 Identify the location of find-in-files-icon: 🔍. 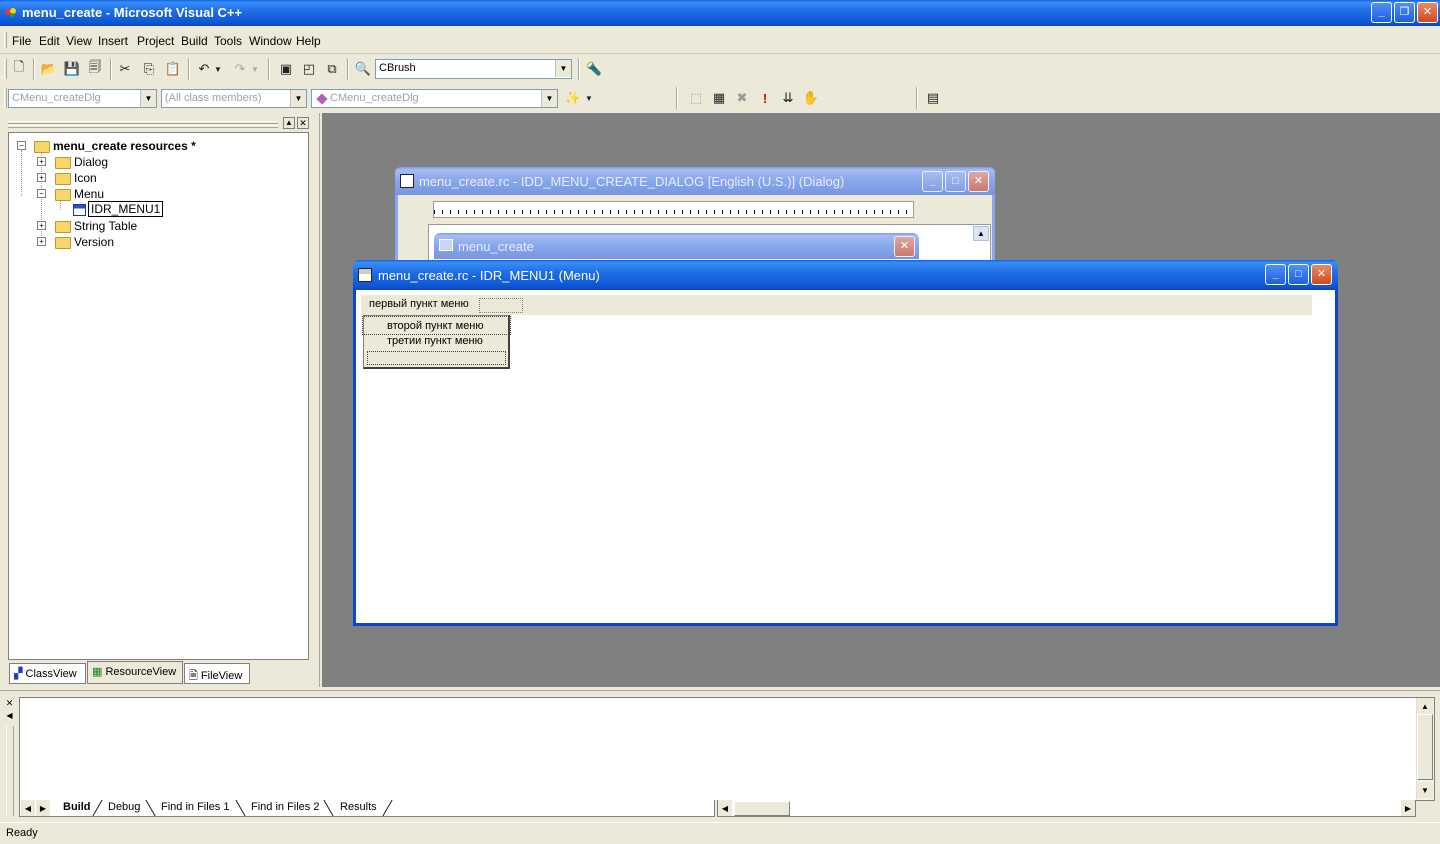
(363, 69).